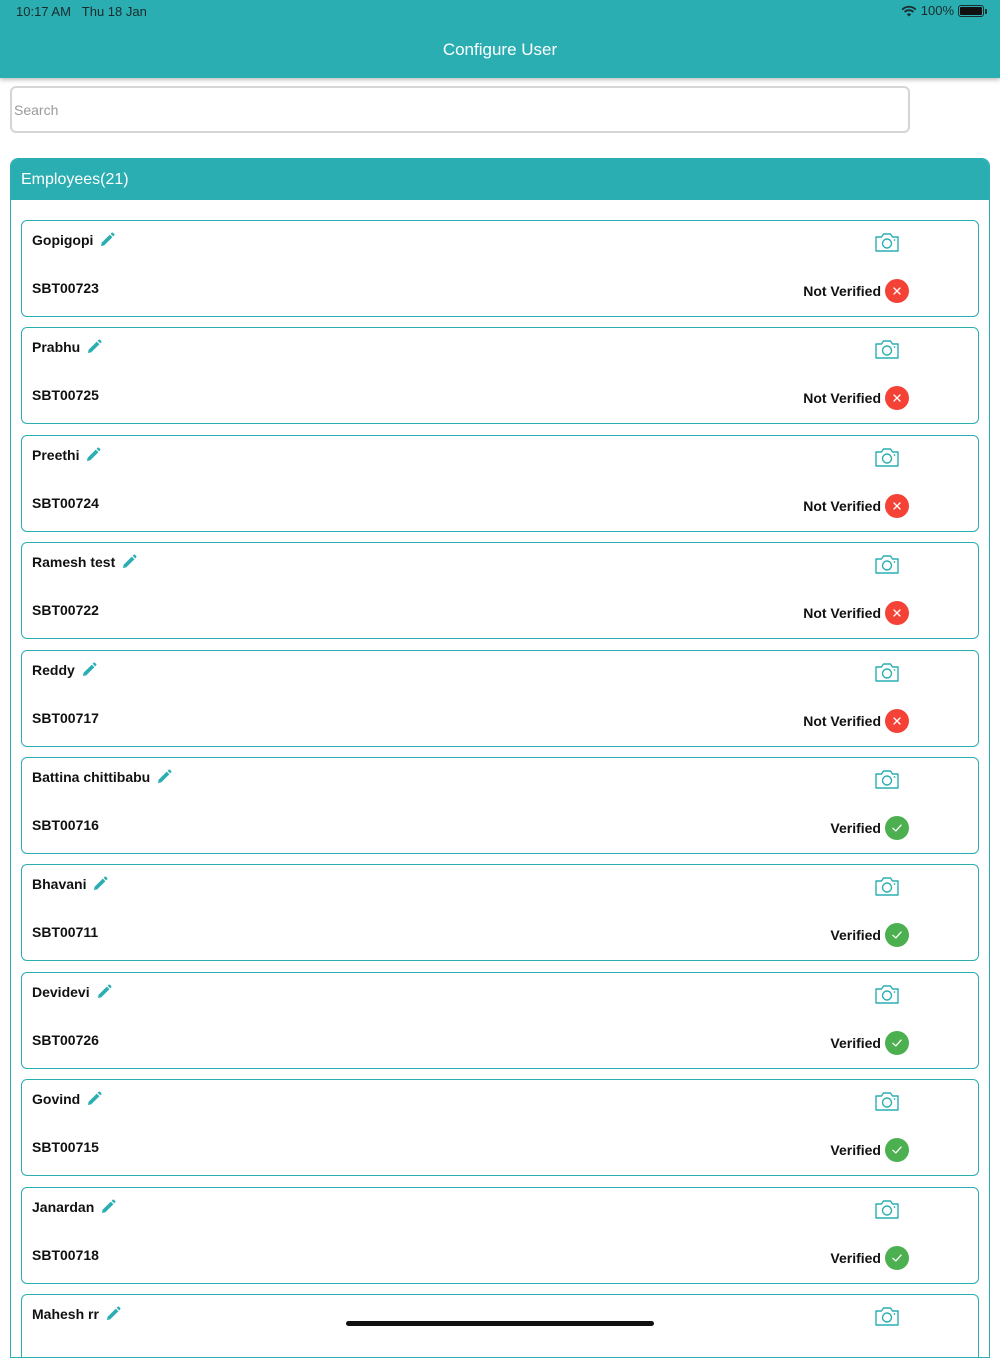 The image size is (1000, 1358). I want to click on employee-name: Gopigopi, so click(63, 240).